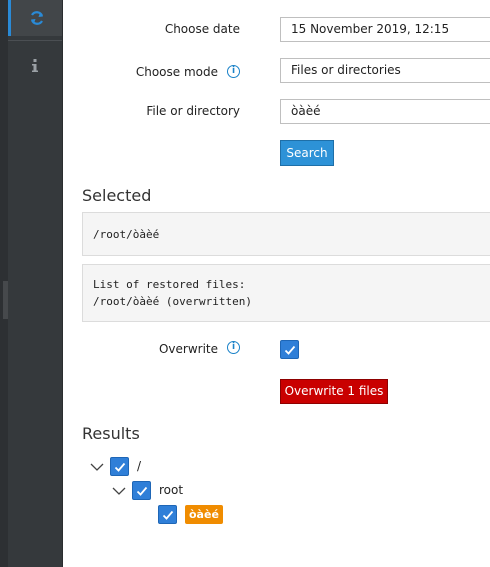 The width and height of the screenshot is (490, 567). Describe the element at coordinates (117, 195) in the screenshot. I see `selected-title: Selected` at that location.